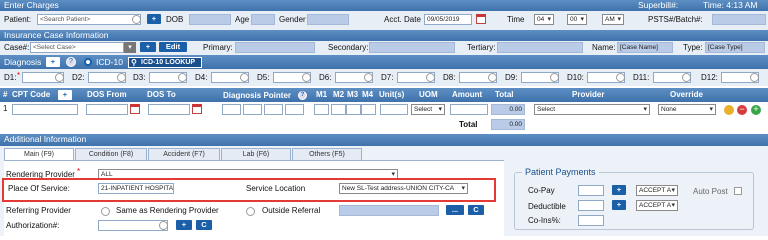  I want to click on cpt-total-row: Total 0.00, so click(384, 124).